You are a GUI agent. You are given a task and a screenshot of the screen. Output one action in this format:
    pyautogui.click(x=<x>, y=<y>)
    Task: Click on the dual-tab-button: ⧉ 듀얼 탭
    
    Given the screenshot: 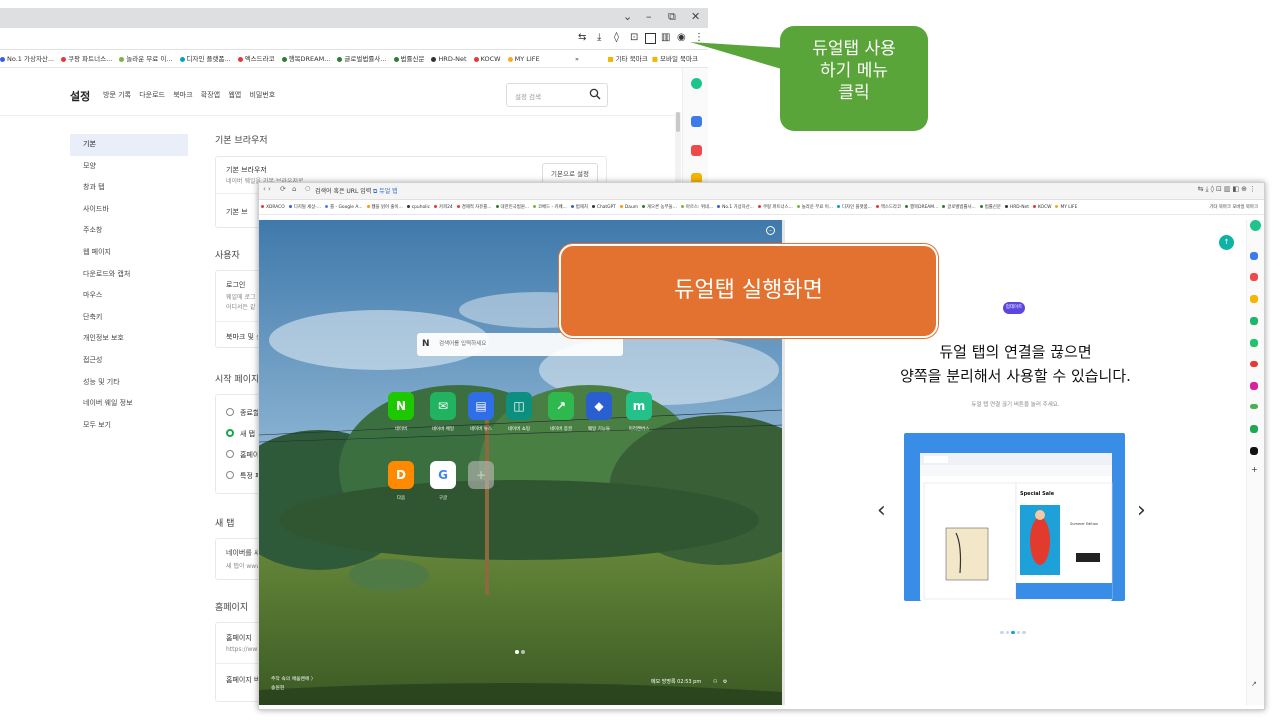 What is the action you would take?
    pyautogui.click(x=385, y=191)
    